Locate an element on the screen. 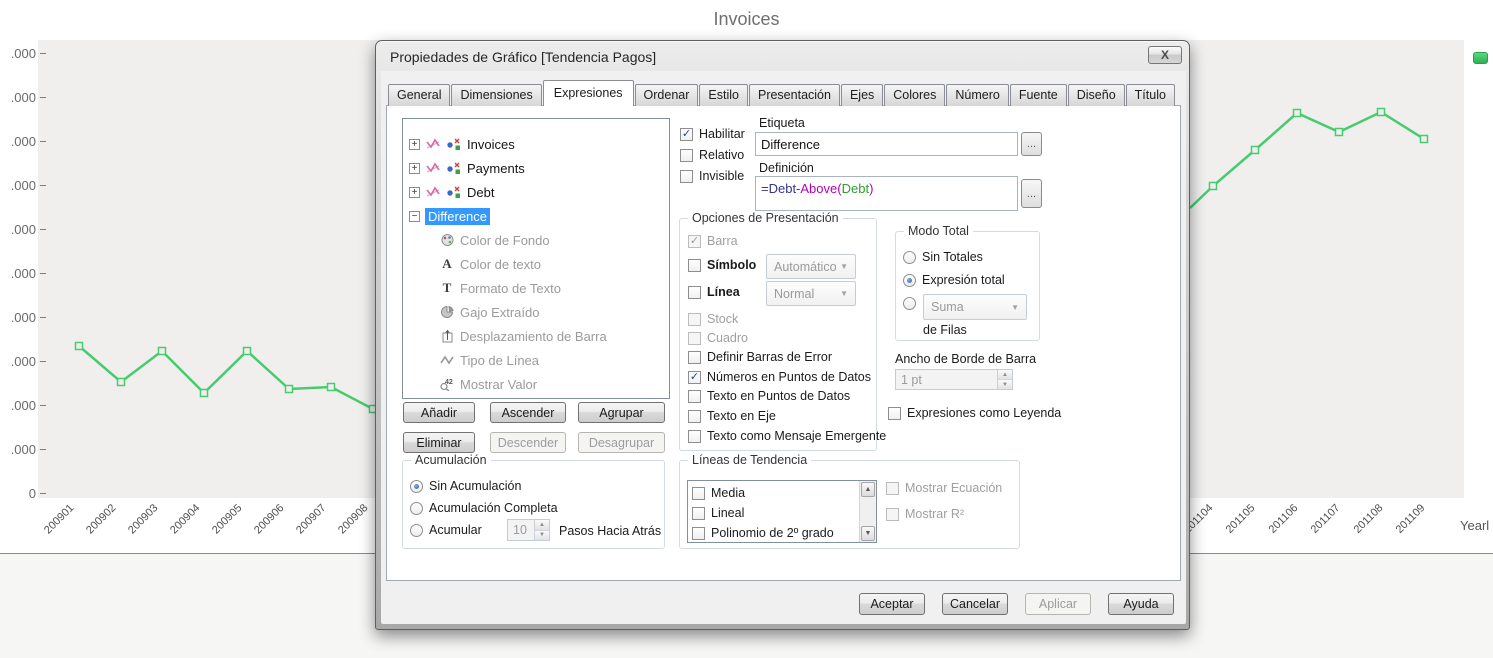 The image size is (1493, 658). checkbox-habilitar: ✓ Habilitar is located at coordinates (712, 134).